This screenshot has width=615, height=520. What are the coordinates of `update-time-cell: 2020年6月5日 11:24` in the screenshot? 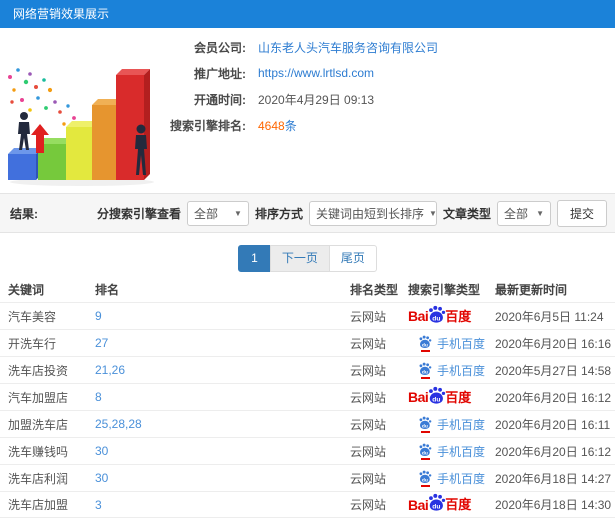 It's located at (549, 316).